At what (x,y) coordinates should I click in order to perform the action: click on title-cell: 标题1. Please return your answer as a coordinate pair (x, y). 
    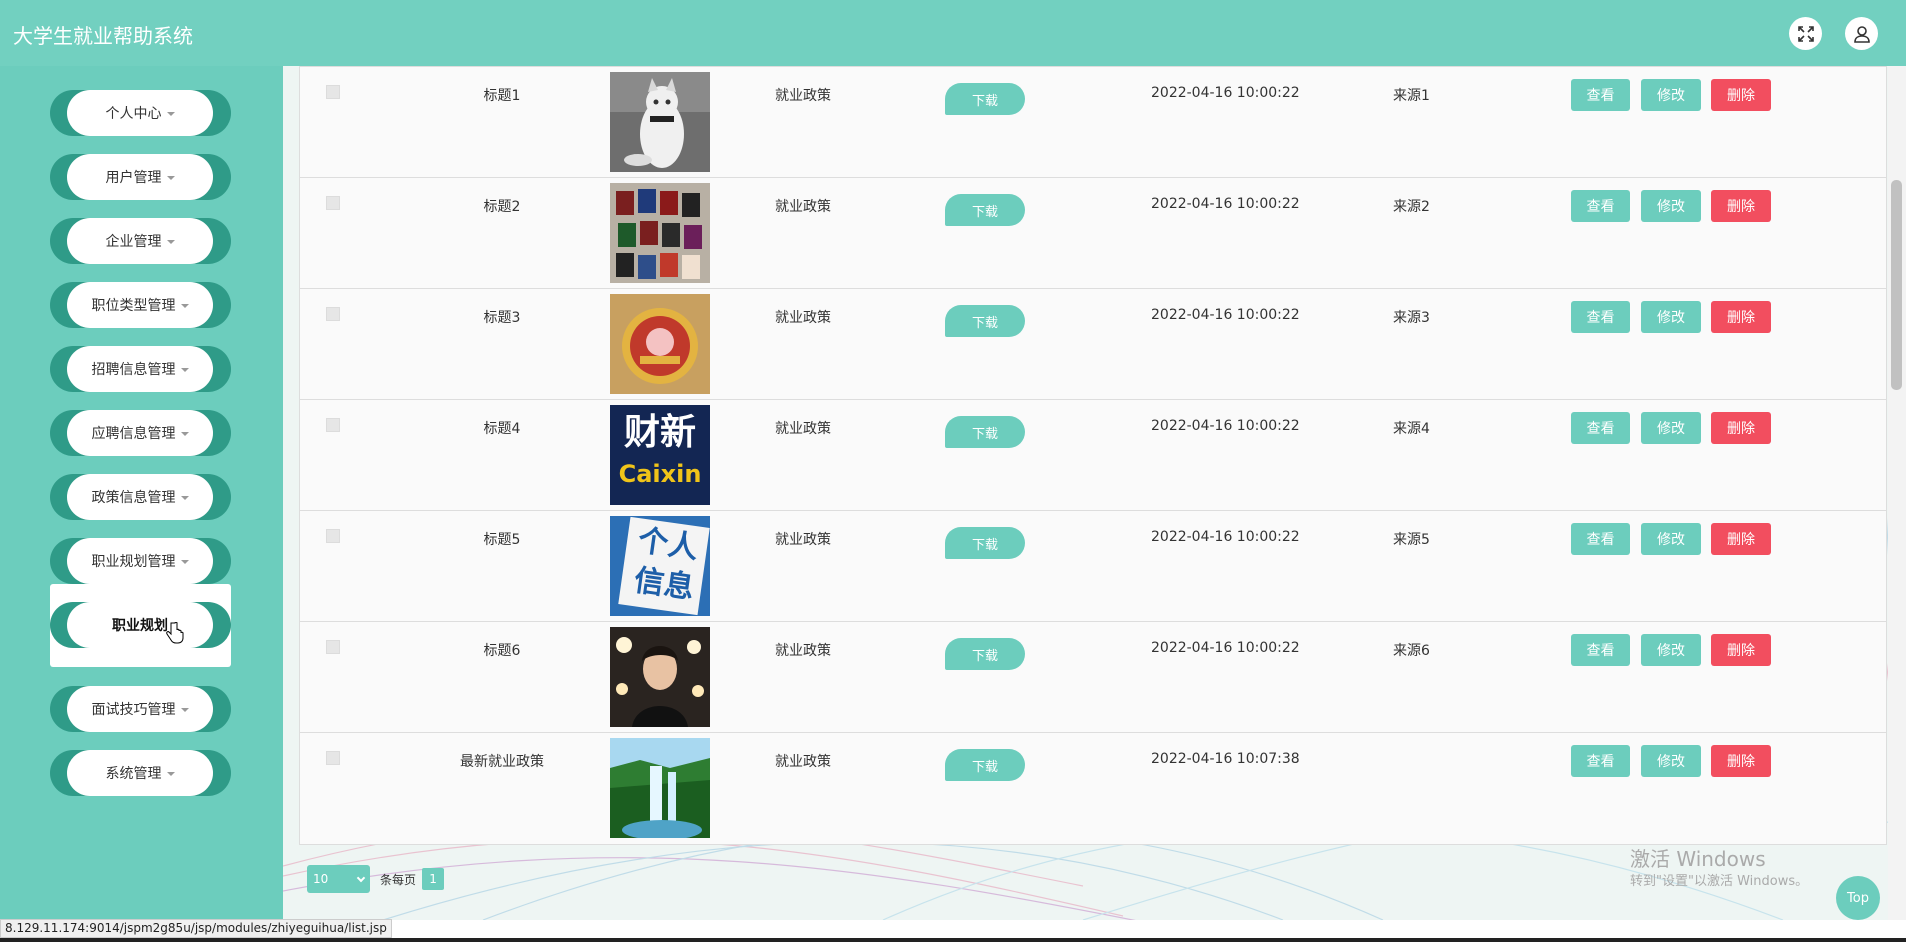
    Looking at the image, I should click on (502, 96).